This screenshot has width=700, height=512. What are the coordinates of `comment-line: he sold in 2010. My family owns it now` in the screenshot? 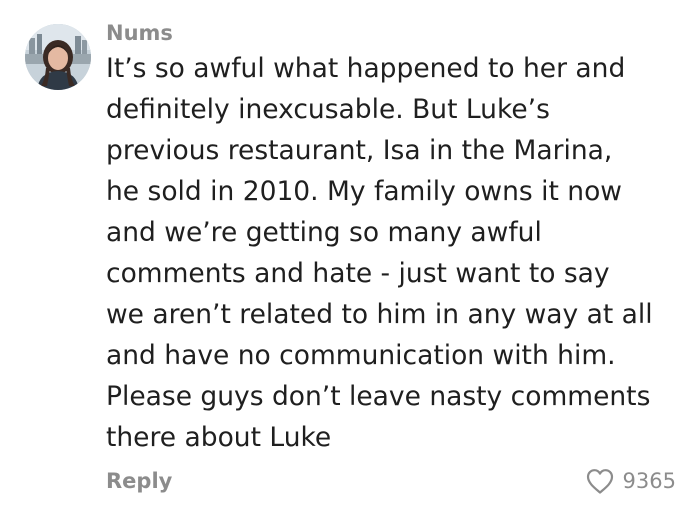 It's located at (364, 191).